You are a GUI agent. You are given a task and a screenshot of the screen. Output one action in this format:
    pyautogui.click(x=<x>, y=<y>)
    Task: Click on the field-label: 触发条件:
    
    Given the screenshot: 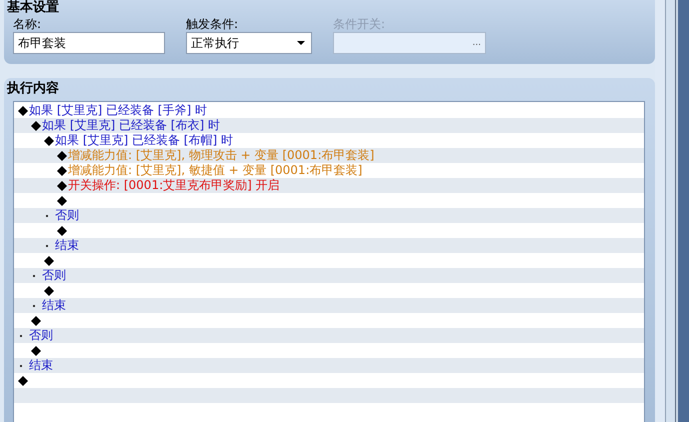 What is the action you would take?
    pyautogui.click(x=213, y=24)
    